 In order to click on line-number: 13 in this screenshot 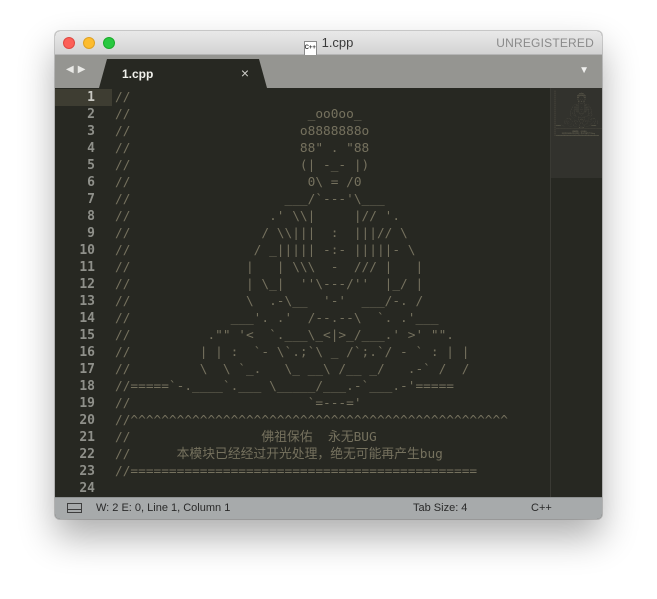, I will do `click(87, 301)`.